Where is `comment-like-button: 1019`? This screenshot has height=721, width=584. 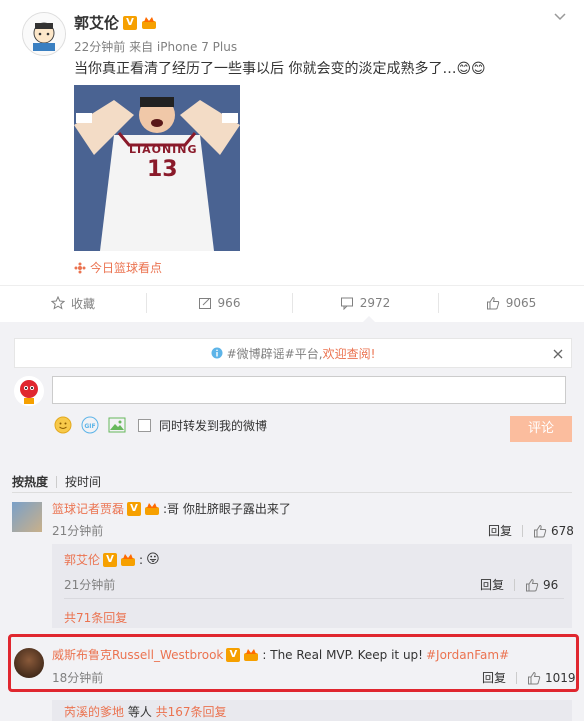 comment-like-button: 1019 is located at coordinates (551, 678).